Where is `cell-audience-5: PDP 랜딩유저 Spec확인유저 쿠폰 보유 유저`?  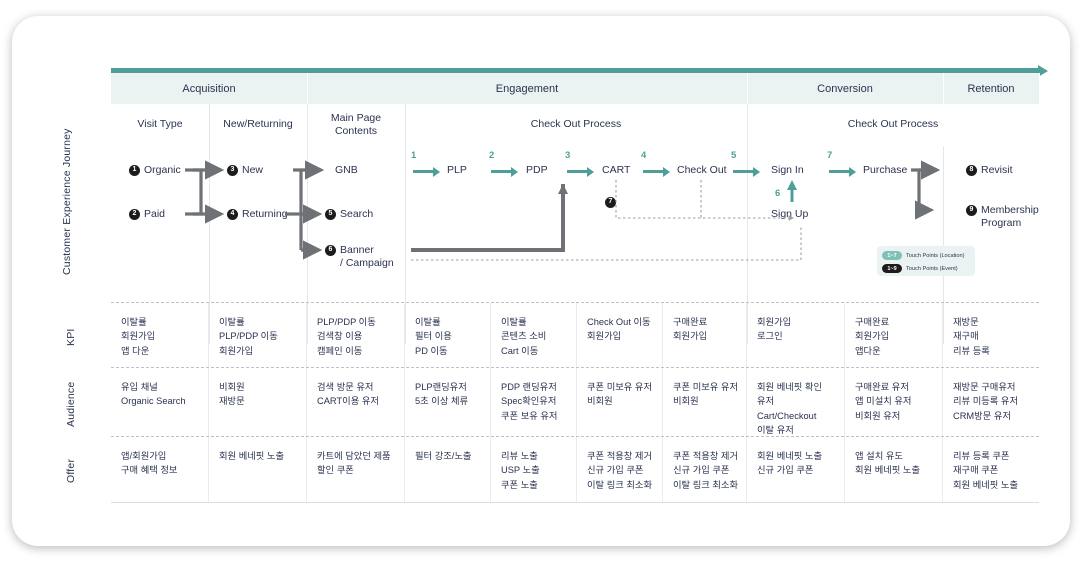
cell-audience-5: PDP 랜딩유저 Spec확인유저 쿠폰 보유 유저 is located at coordinates (534, 402).